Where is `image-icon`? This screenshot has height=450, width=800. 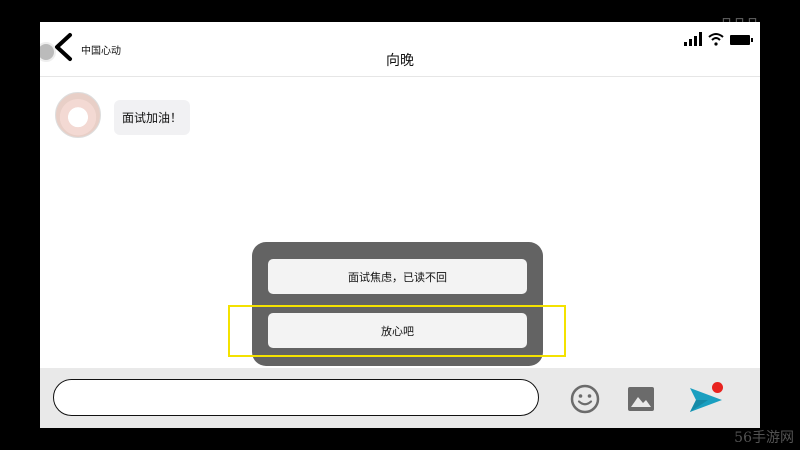 image-icon is located at coordinates (641, 399).